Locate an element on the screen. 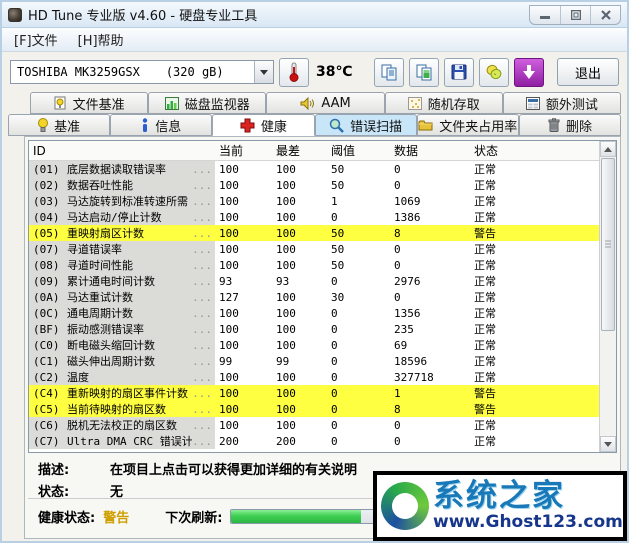 This screenshot has height=543, width=629. table-row: (02) 数据吞吐性能... 100 100 50 0 正常 is located at coordinates (314, 185).